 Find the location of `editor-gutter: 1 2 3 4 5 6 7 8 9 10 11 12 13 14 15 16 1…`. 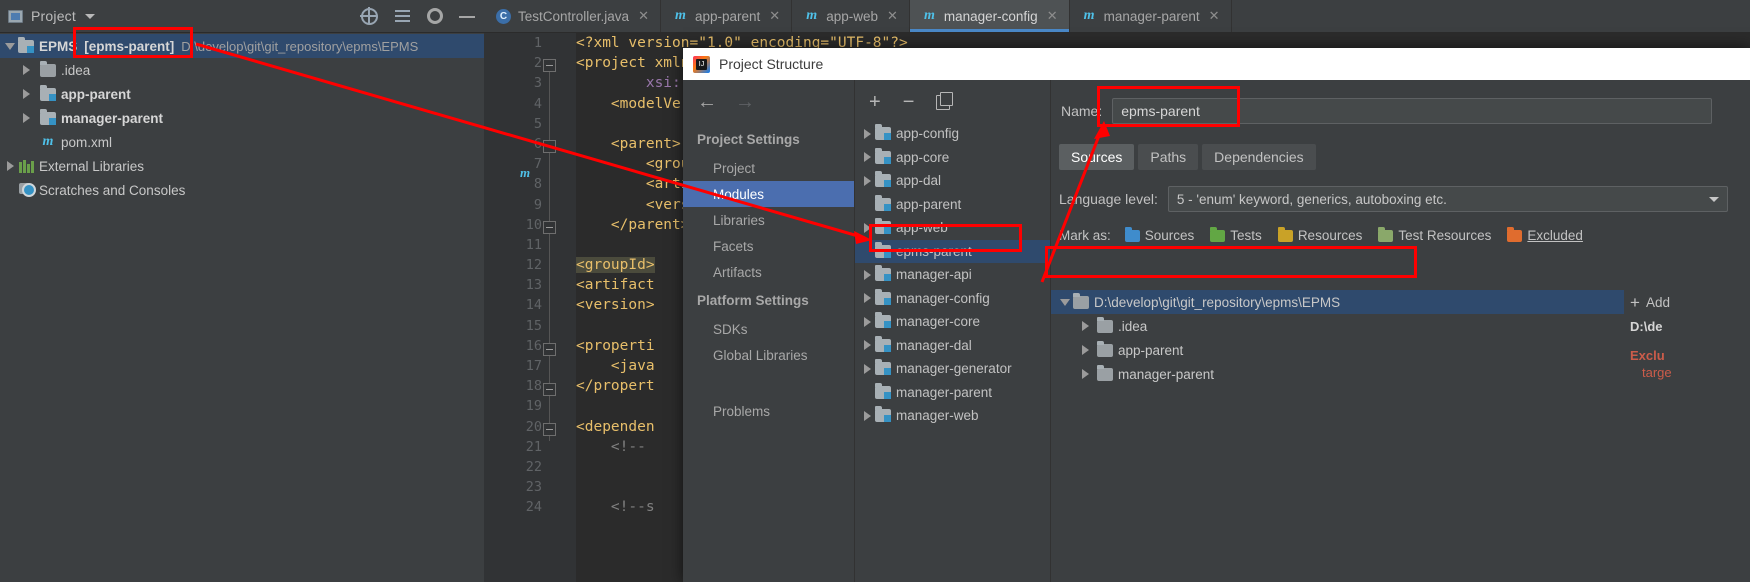

editor-gutter: 1 2 3 4 5 6 7 8 9 10 11 12 13 14 15 16 1… is located at coordinates (530, 307).